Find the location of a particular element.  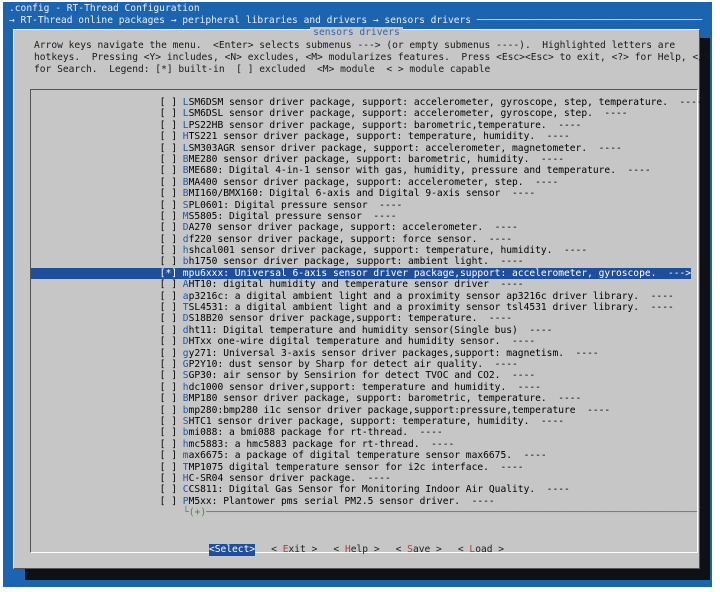

menu-item-label: SPL0601: Digital pressure sensor ---- is located at coordinates (290, 205).